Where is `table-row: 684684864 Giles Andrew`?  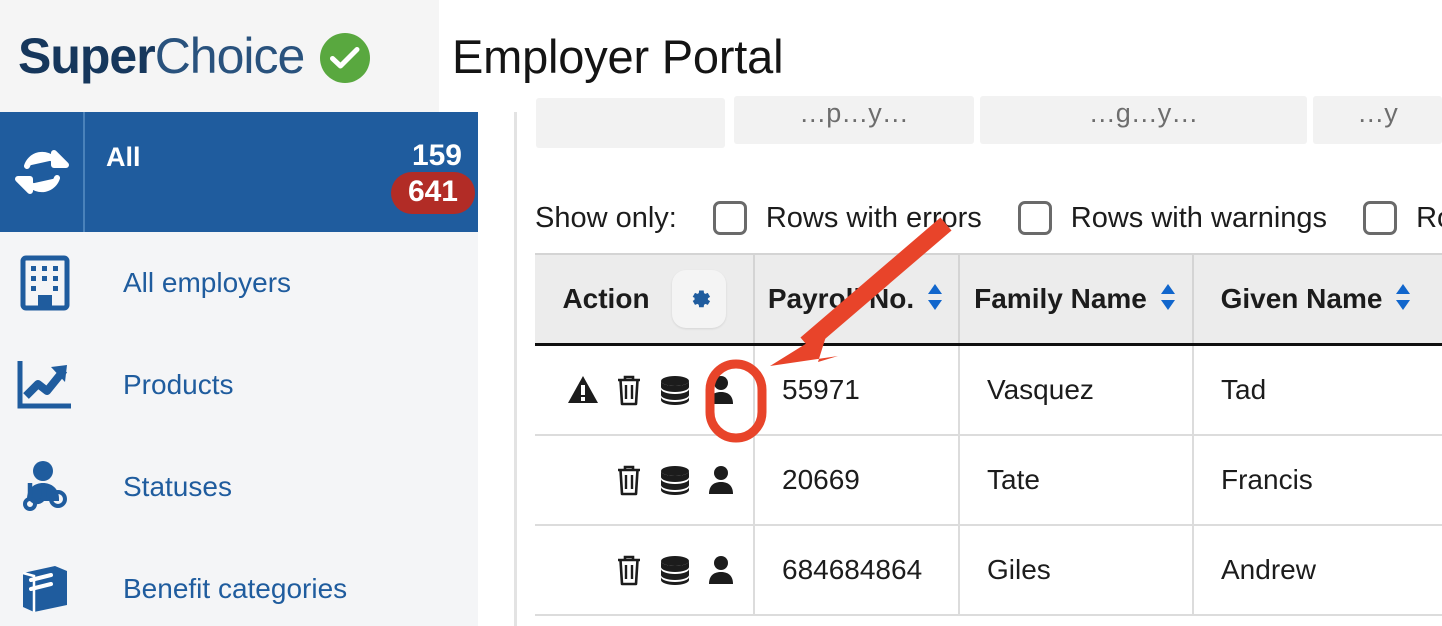
table-row: 684684864 Giles Andrew is located at coordinates (988, 571).